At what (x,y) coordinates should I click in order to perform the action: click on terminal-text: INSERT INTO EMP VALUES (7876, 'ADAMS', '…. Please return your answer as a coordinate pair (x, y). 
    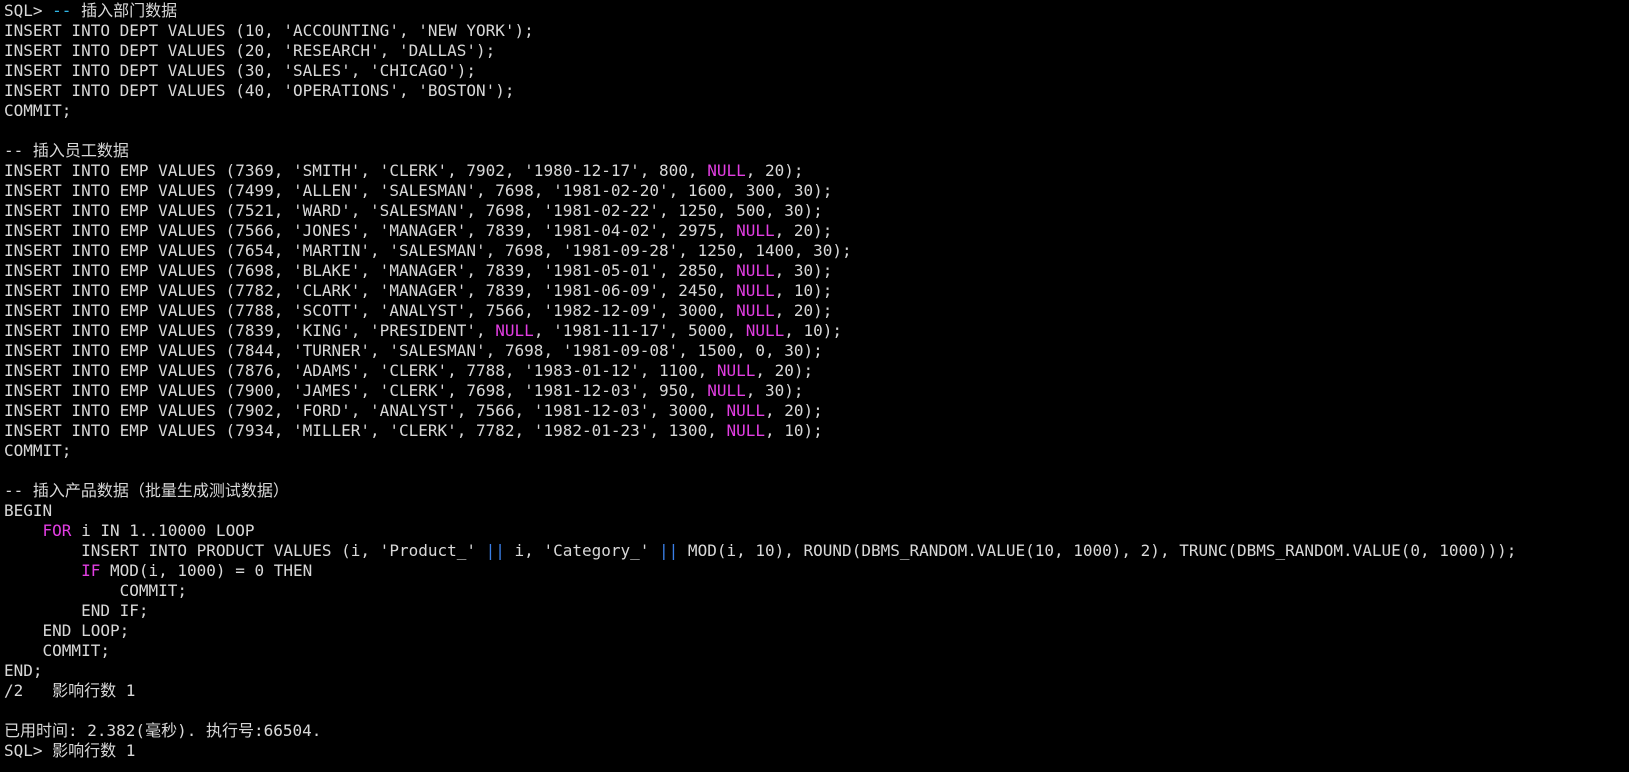
    Looking at the image, I should click on (360, 370).